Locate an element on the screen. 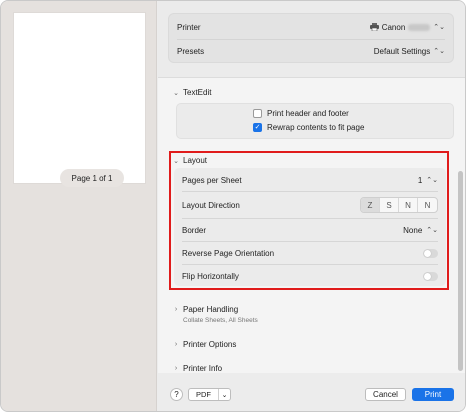 This screenshot has height=412, width=466. layout-section-header: ⌄ Layout is located at coordinates (190, 160).